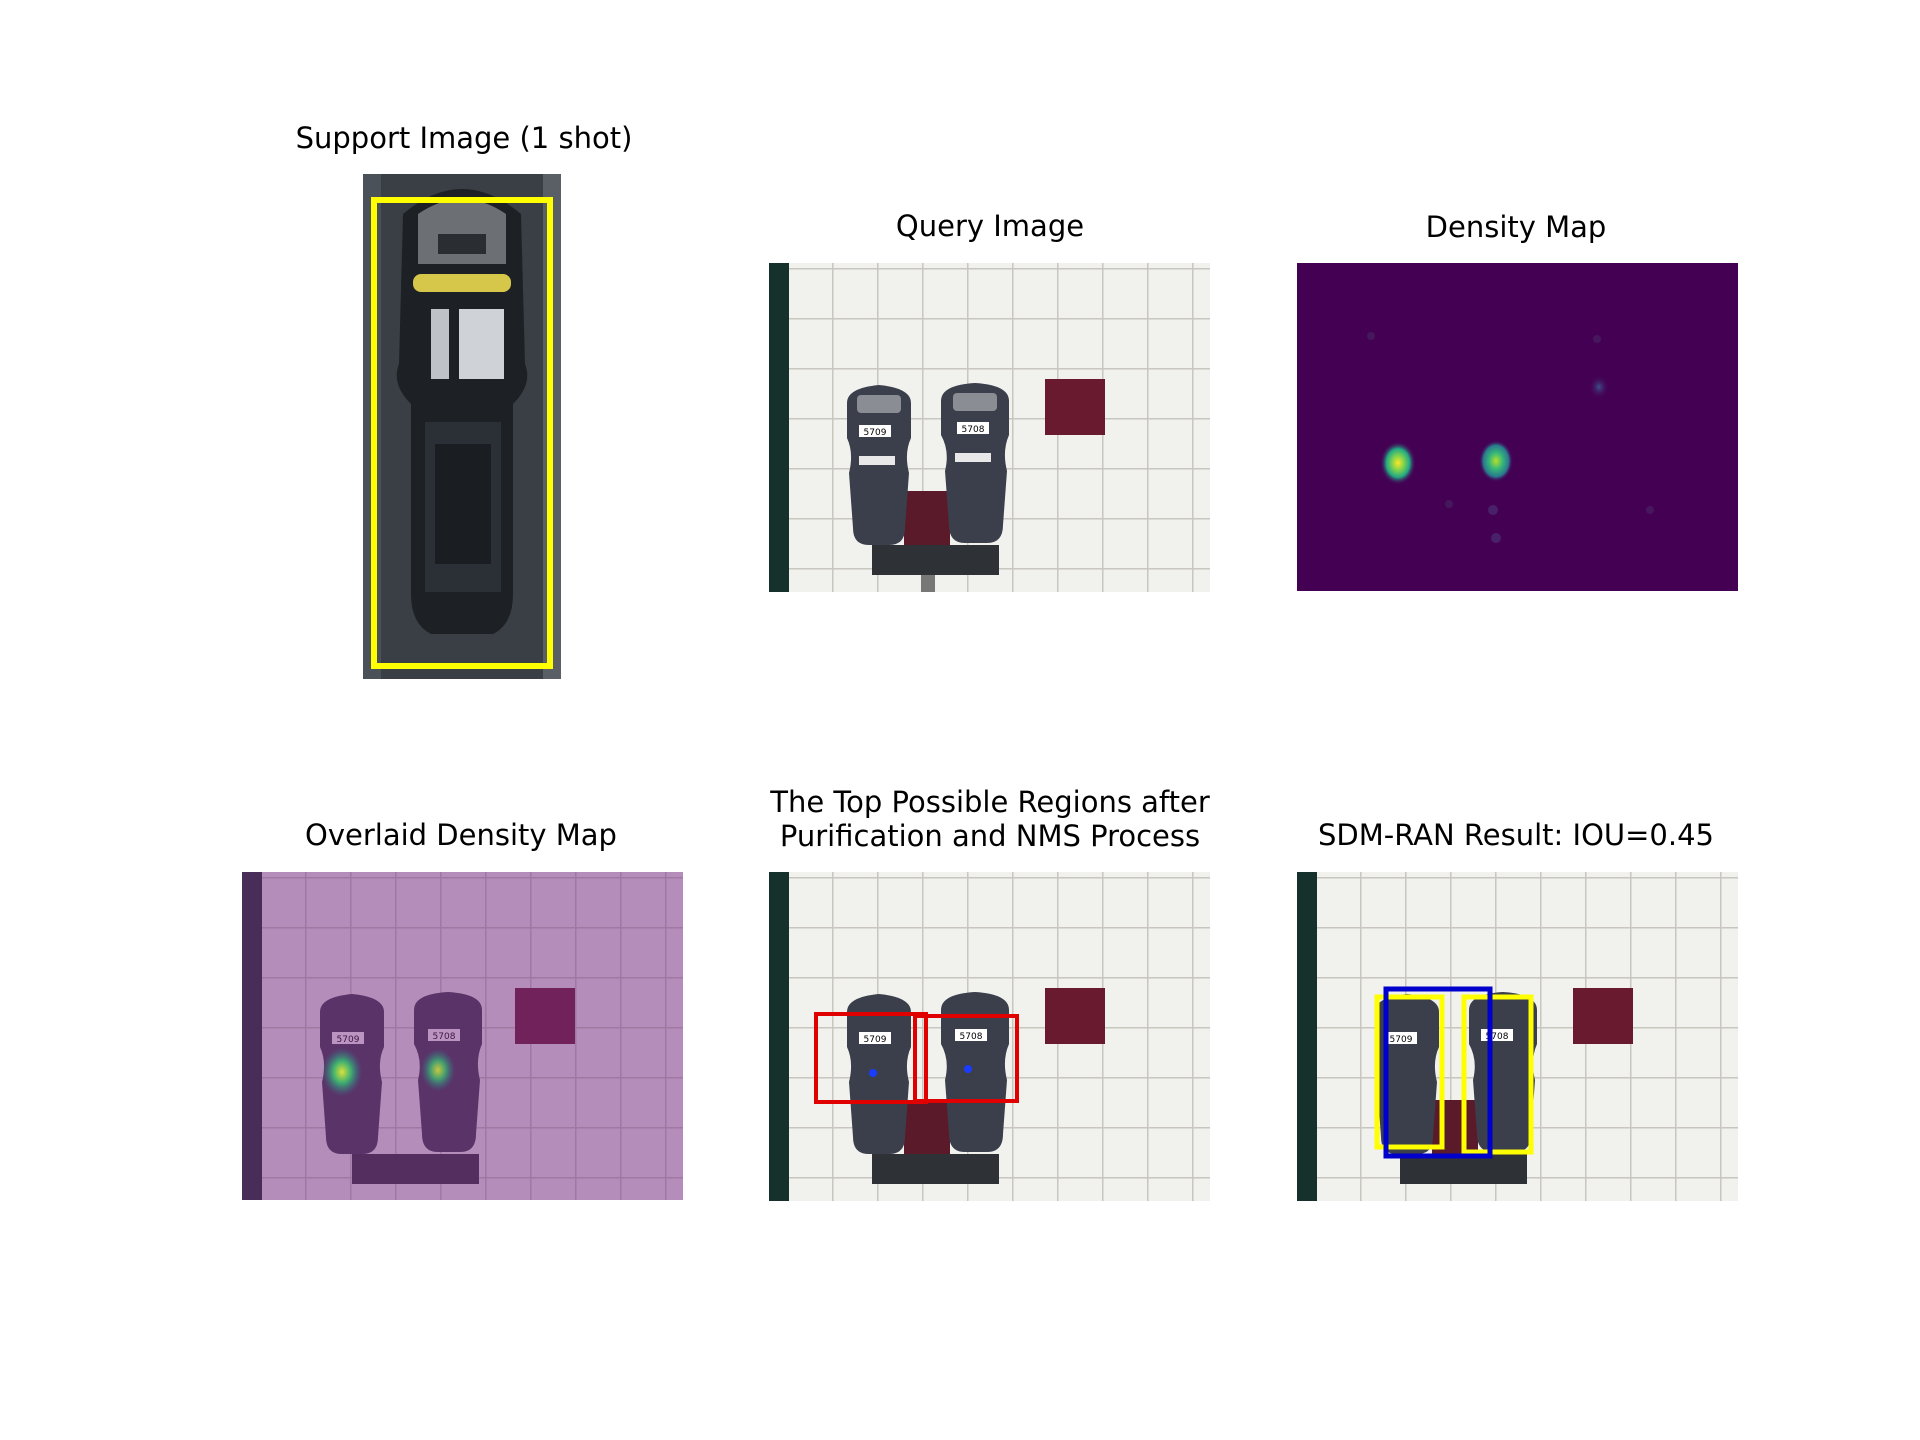  Describe the element at coordinates (1517, 427) in the screenshot. I see `density-map` at that location.